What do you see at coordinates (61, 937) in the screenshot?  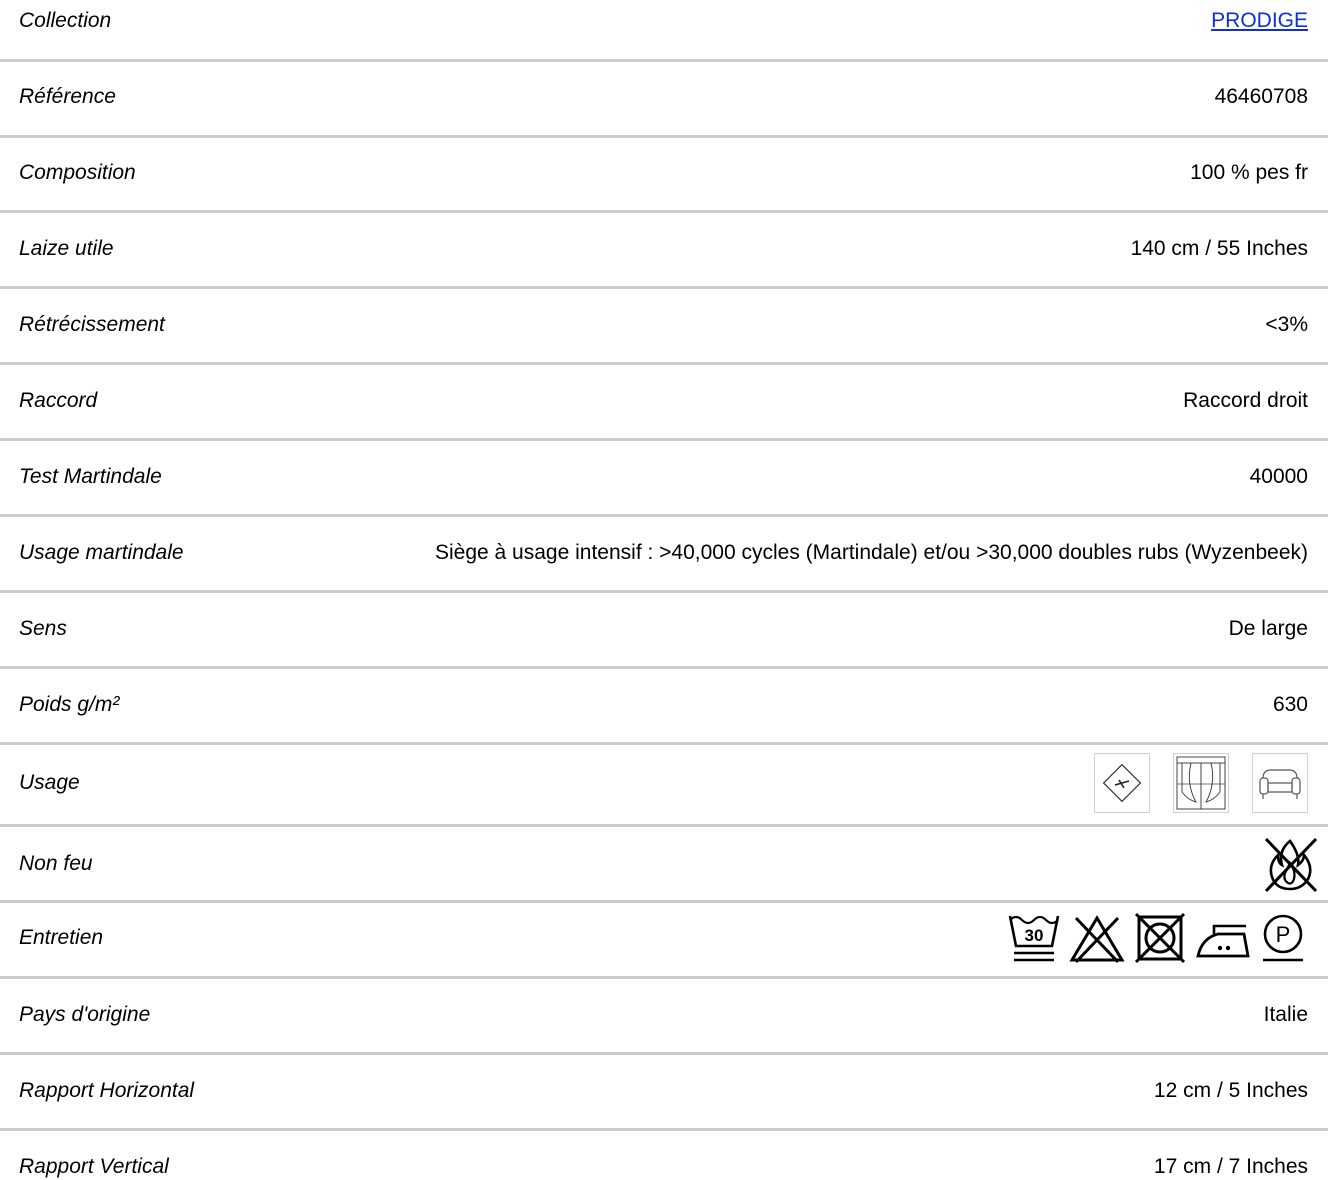 I see `spec-label: Entretien` at bounding box center [61, 937].